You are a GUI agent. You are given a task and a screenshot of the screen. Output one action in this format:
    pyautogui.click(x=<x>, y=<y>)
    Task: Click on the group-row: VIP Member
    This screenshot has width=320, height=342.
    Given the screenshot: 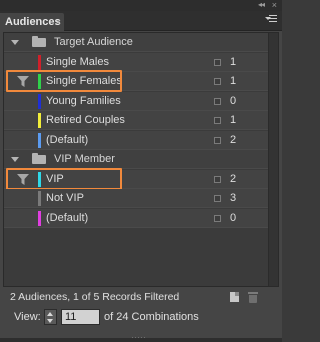 What is the action you would take?
    pyautogui.click(x=136, y=159)
    